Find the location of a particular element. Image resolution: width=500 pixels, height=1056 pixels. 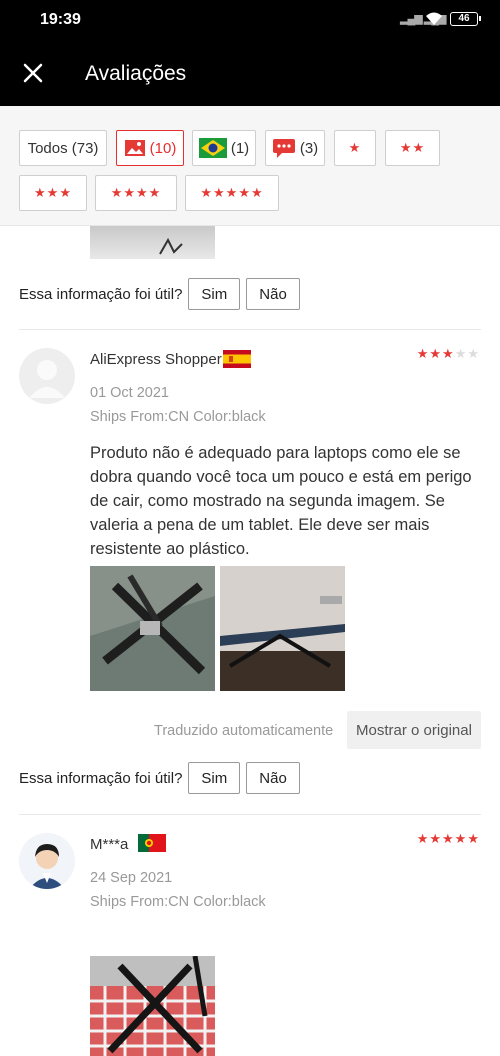

filter-comments-count: (3) is located at coordinates (309, 148).